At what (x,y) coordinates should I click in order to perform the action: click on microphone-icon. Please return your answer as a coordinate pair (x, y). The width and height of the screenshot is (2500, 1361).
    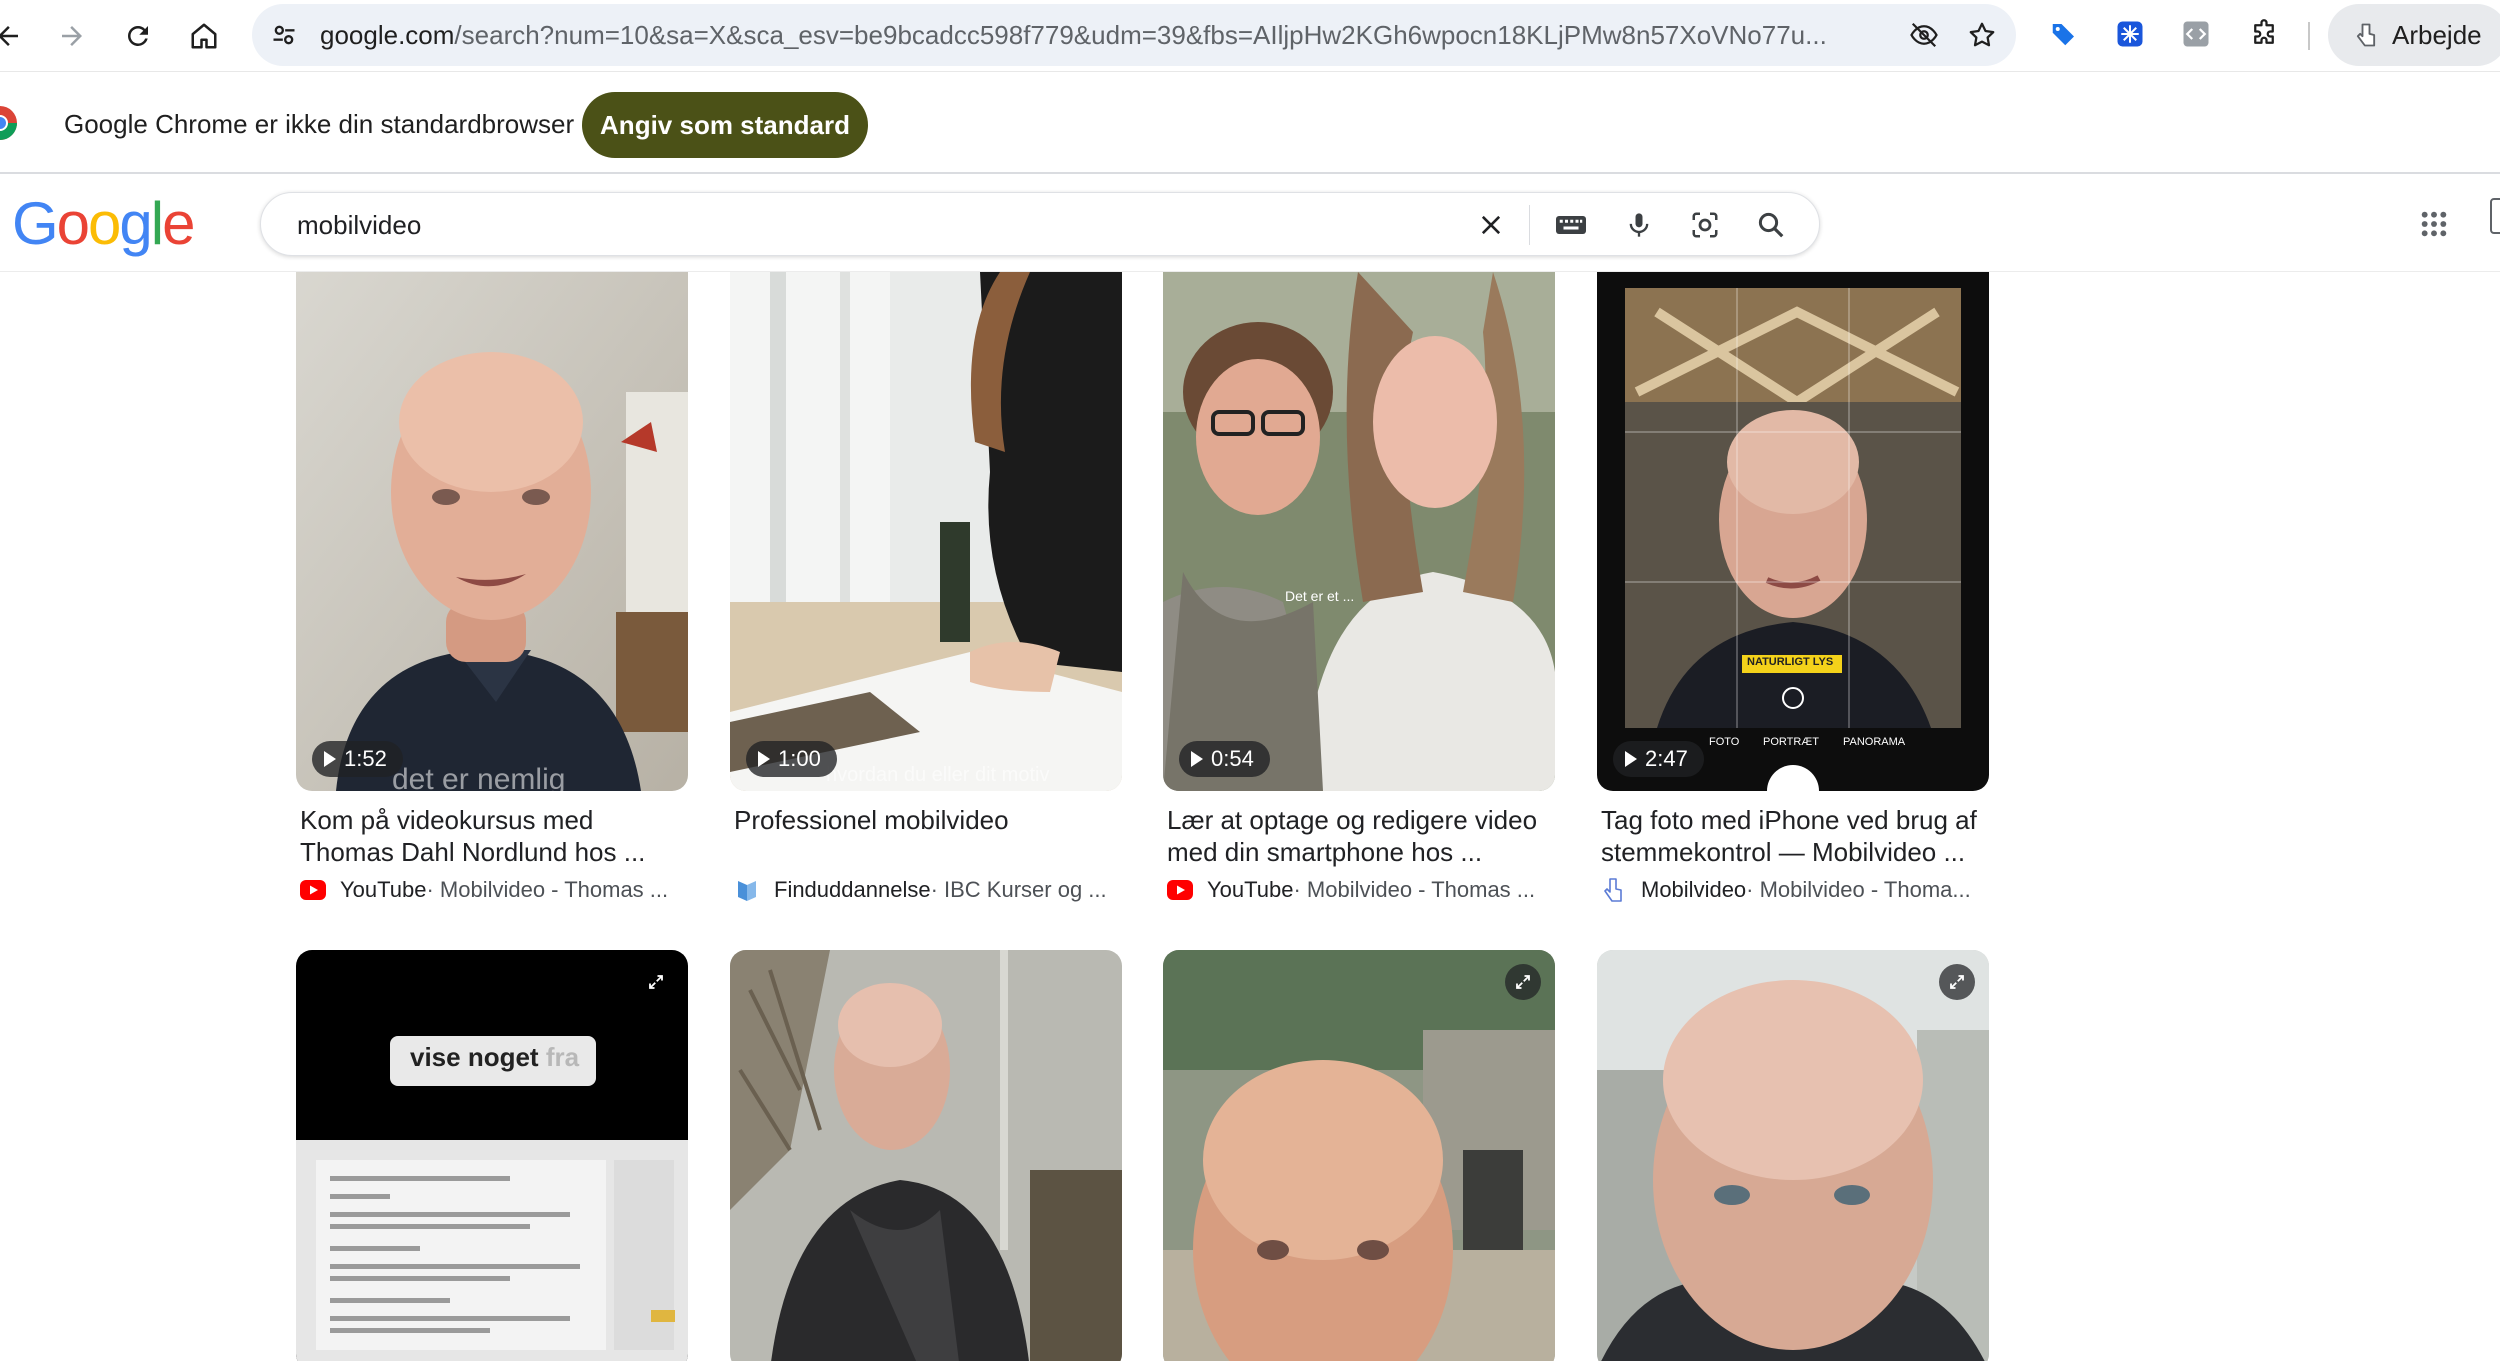
    Looking at the image, I should click on (1639, 225).